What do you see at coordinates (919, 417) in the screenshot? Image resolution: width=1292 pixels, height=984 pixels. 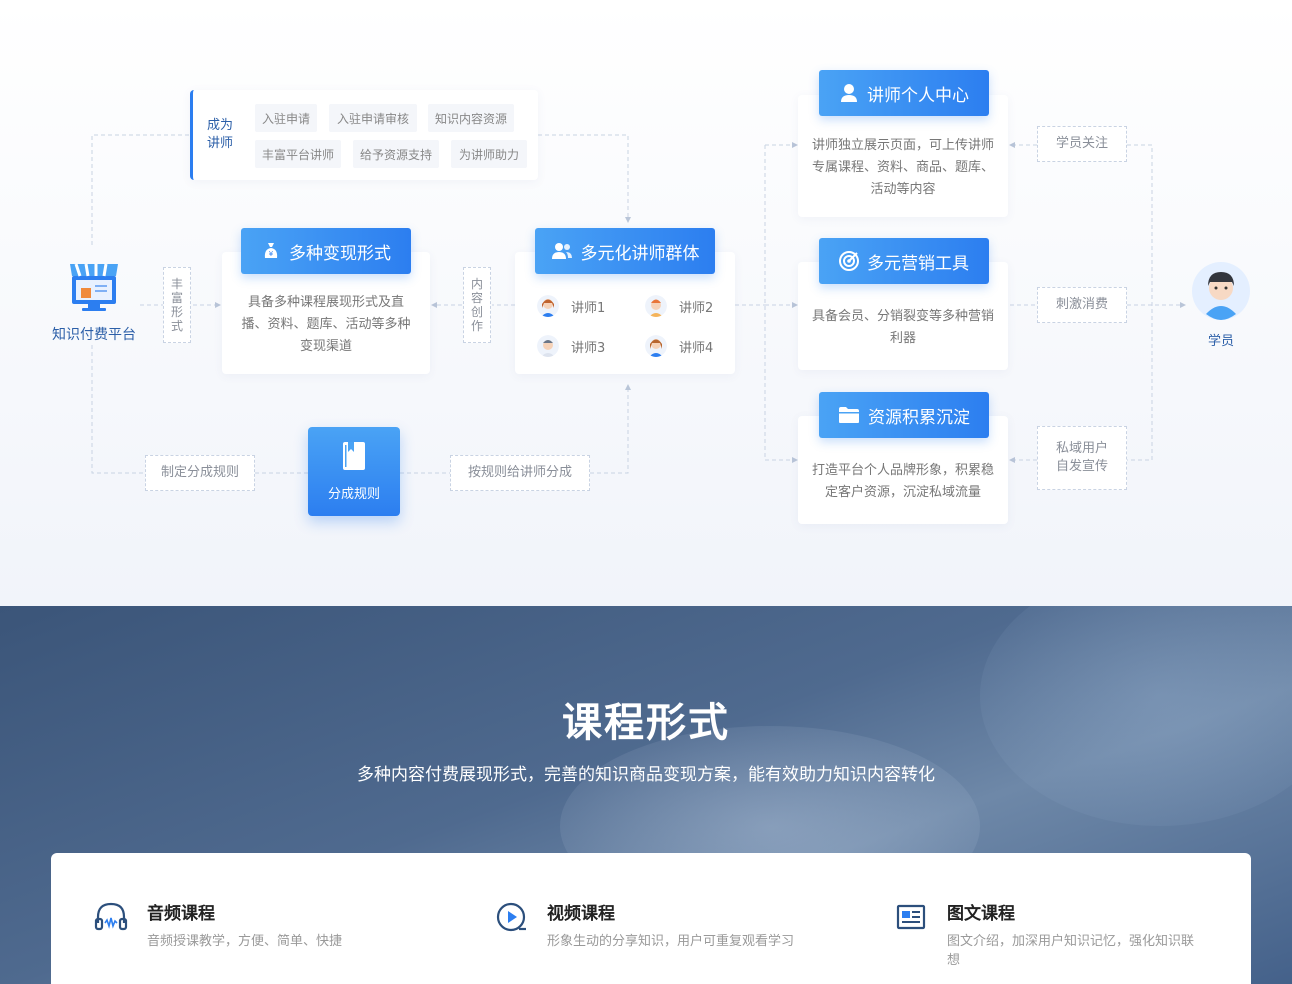 I see `resources-title: 资源积累沉淀` at bounding box center [919, 417].